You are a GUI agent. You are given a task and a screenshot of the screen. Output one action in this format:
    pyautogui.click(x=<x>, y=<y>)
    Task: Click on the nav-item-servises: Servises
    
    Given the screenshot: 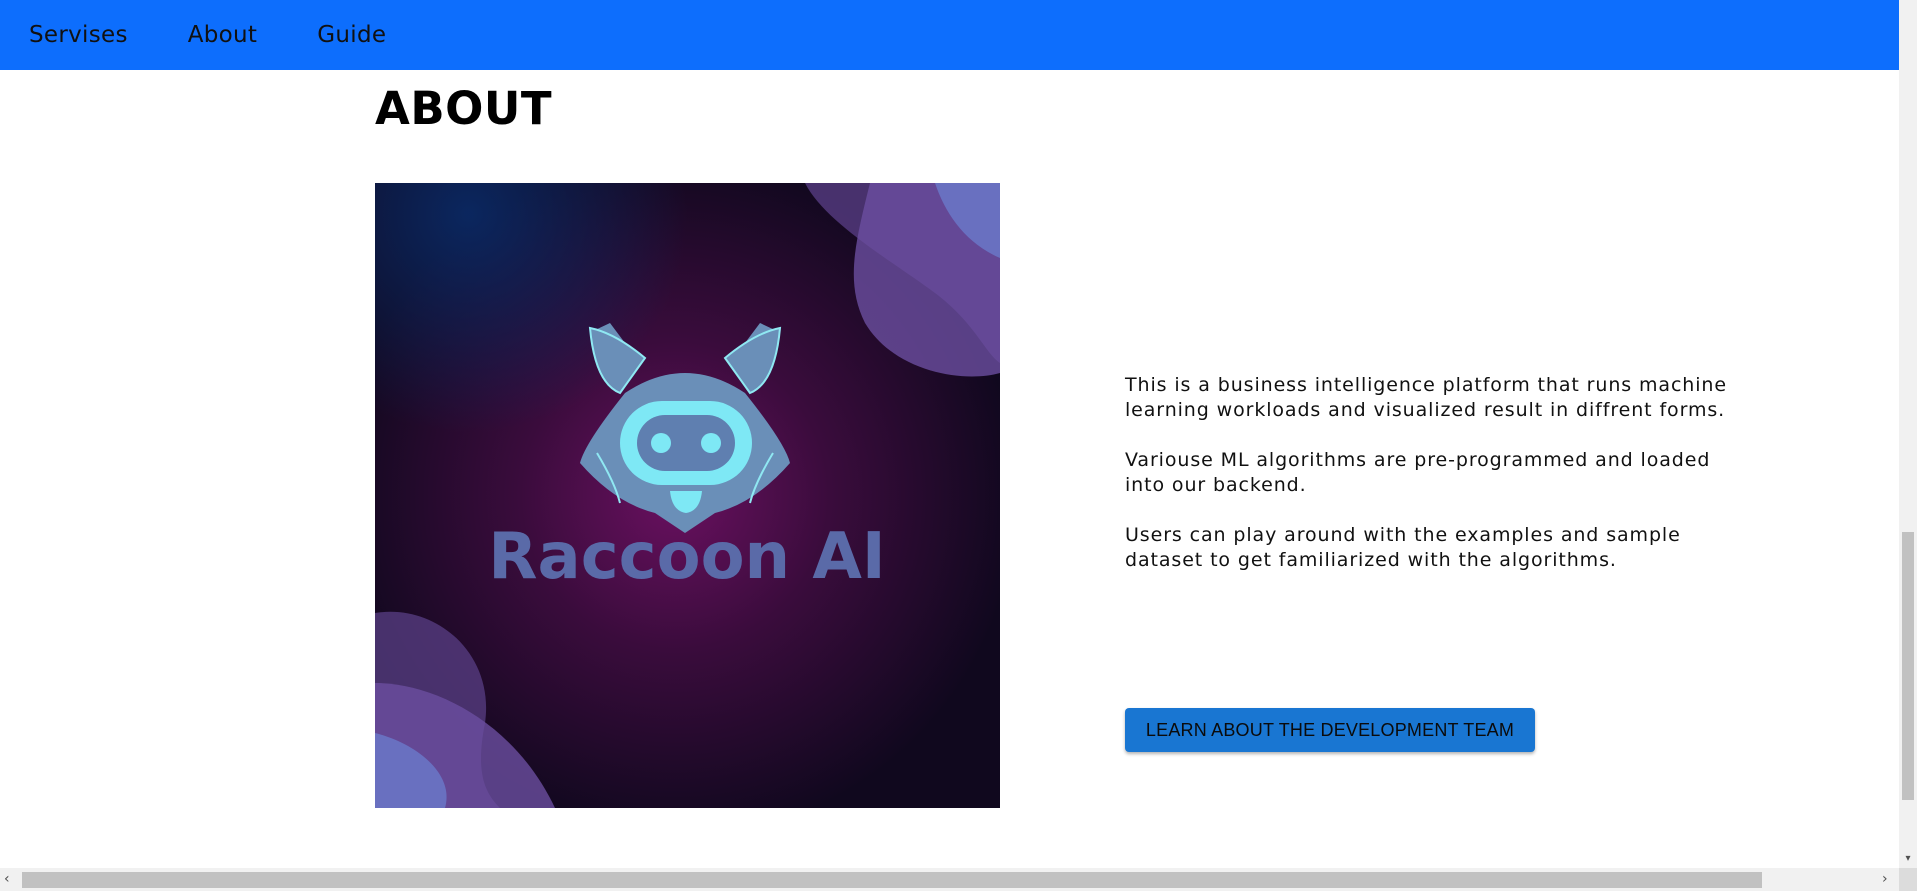 What is the action you would take?
    pyautogui.click(x=78, y=35)
    